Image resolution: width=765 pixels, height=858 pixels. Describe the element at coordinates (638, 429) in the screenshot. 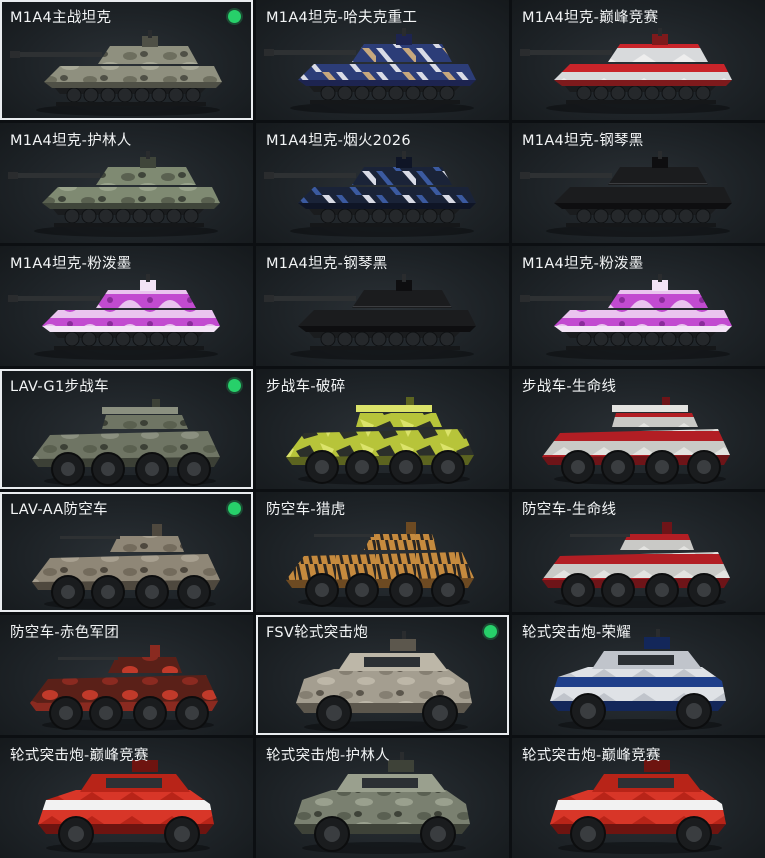

I see `skin-card: 步战车-生命线` at that location.